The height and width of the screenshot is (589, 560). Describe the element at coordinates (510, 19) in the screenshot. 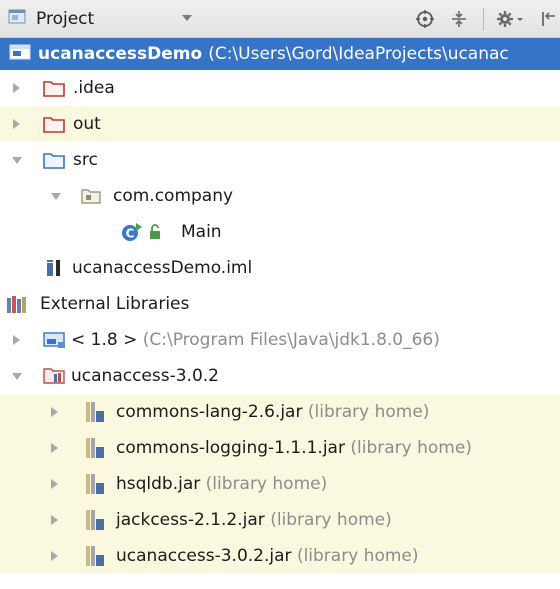

I see `settings-icon` at that location.